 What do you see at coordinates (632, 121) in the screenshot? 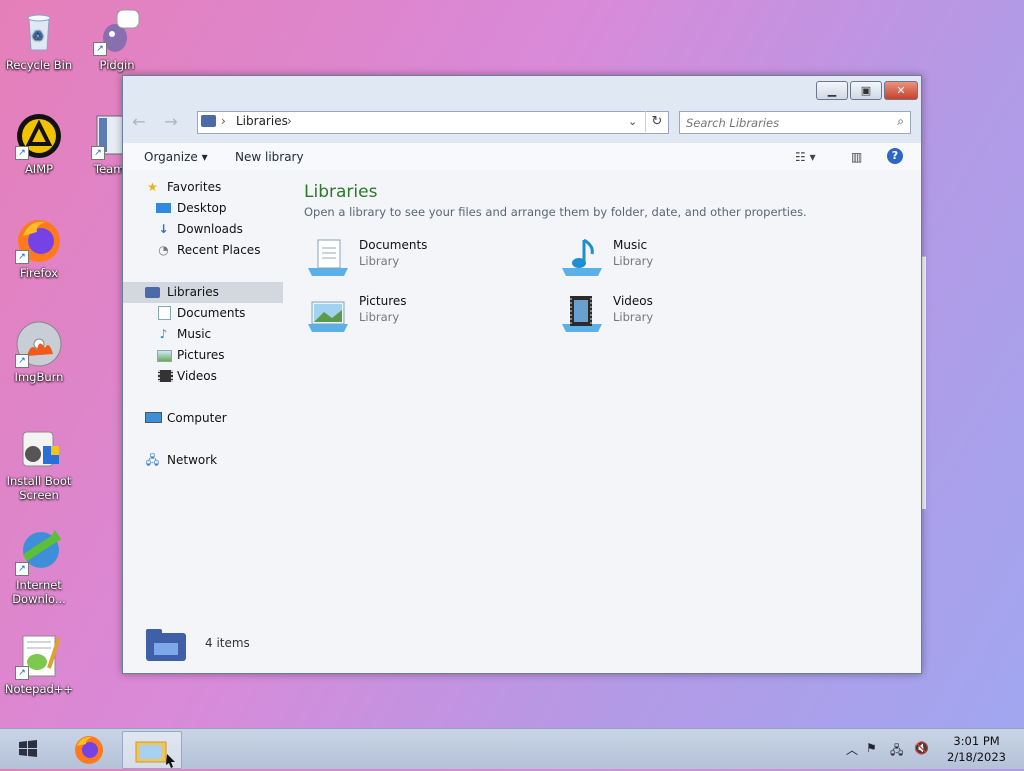
I see `address-dropdown-icon: ⌄` at bounding box center [632, 121].